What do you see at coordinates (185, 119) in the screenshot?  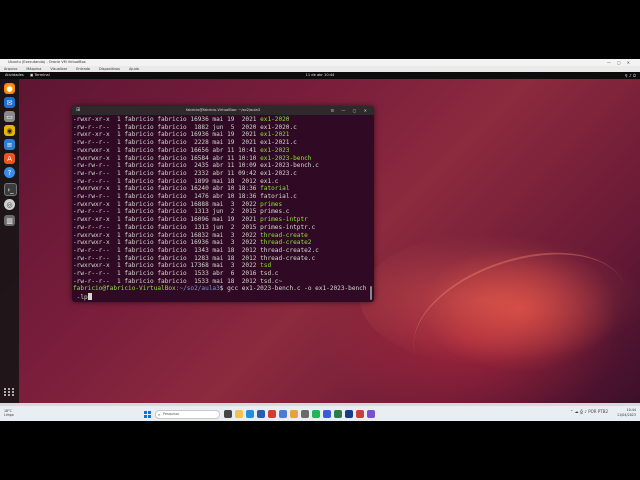 I see `file-details: 1 fabricio fabricio 16936 mai 19 2021` at bounding box center [185, 119].